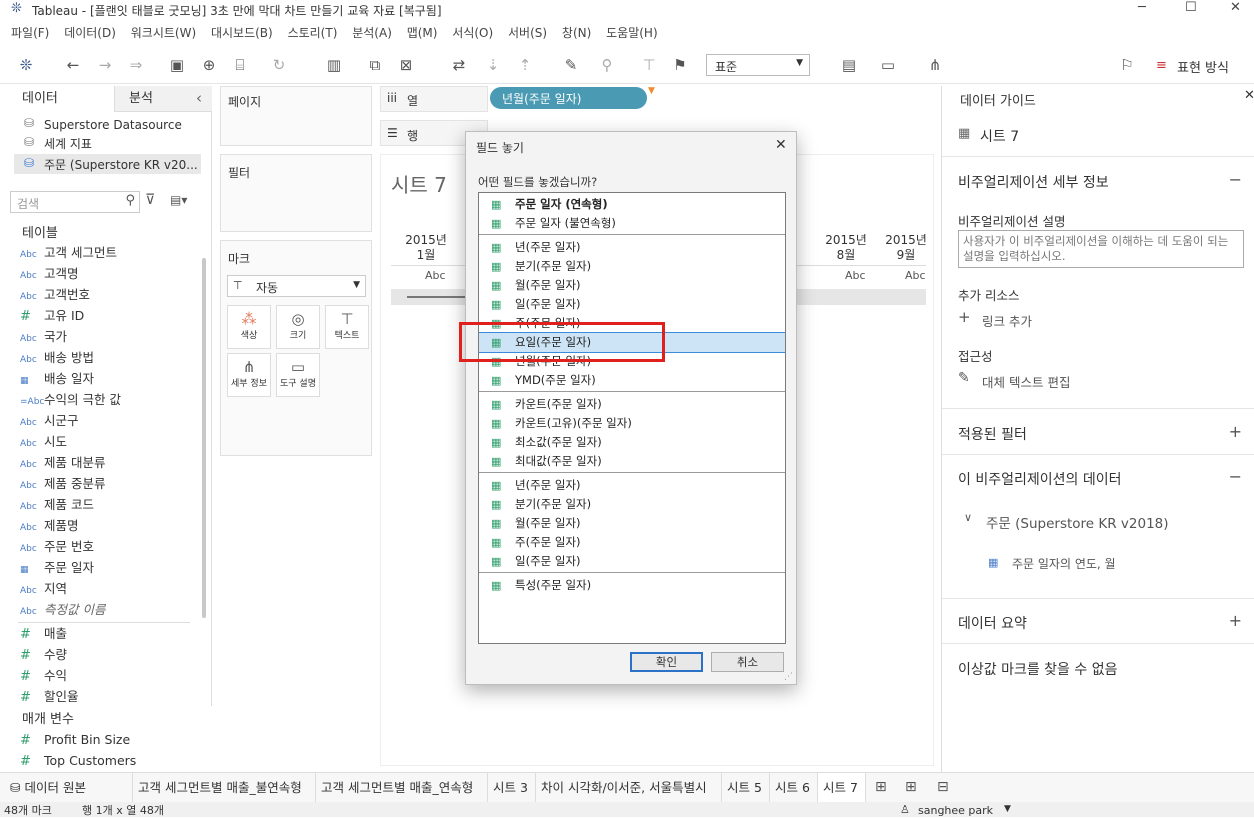 This screenshot has height=818, width=1254. I want to click on menu-map: 맵(M), so click(422, 33).